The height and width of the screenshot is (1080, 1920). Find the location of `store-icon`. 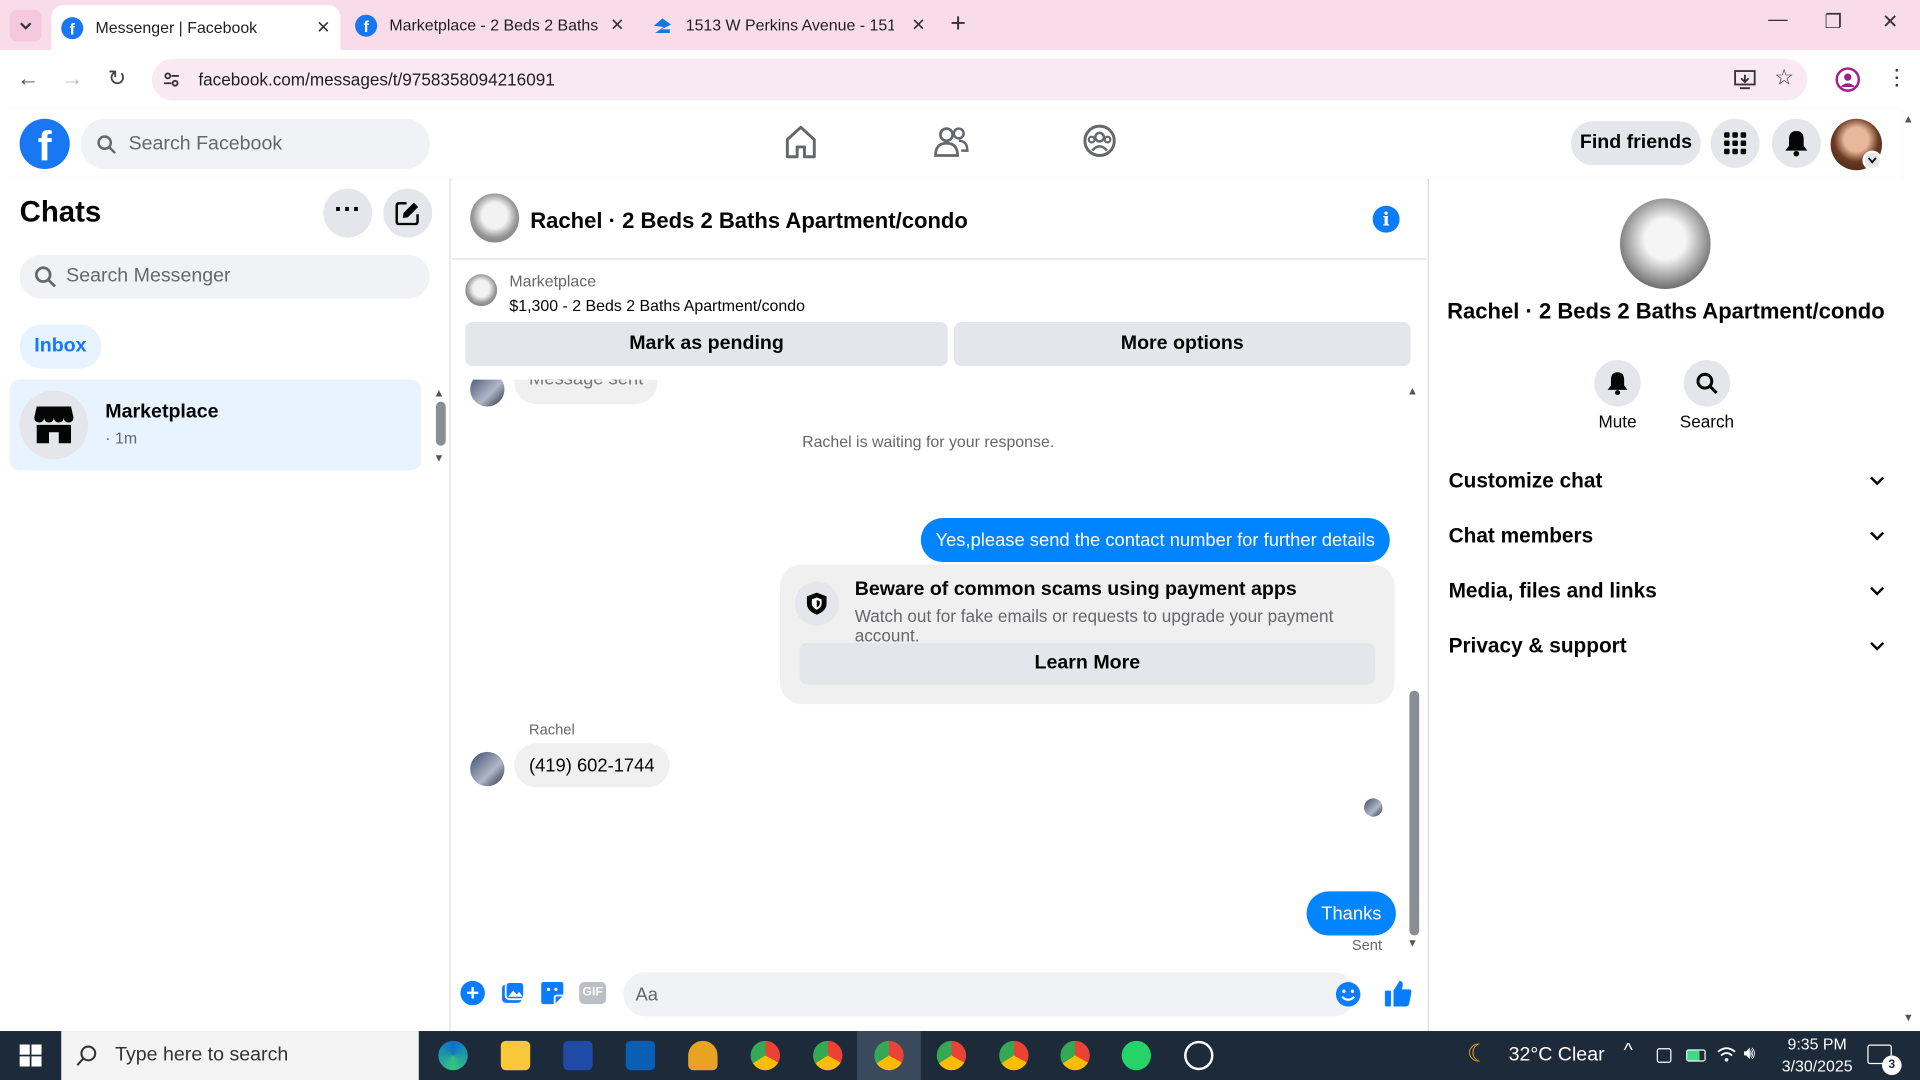

store-icon is located at coordinates (578, 1055).